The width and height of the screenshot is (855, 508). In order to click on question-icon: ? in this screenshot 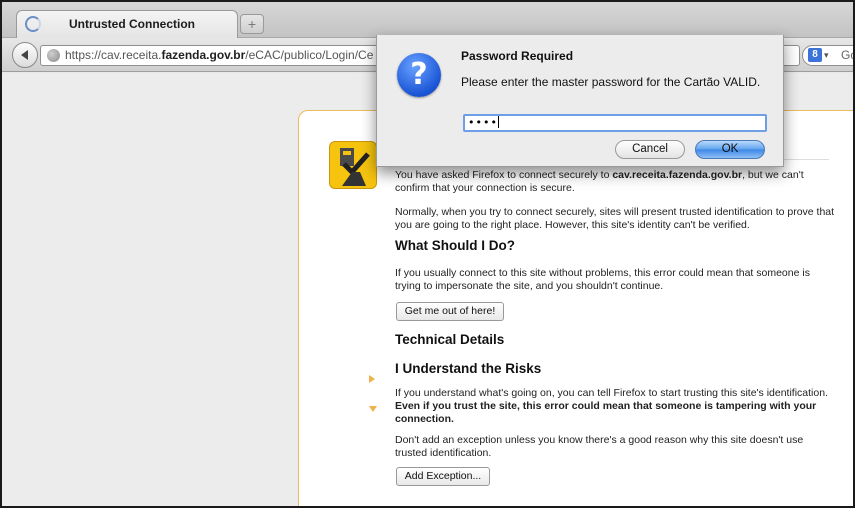, I will do `click(419, 75)`.